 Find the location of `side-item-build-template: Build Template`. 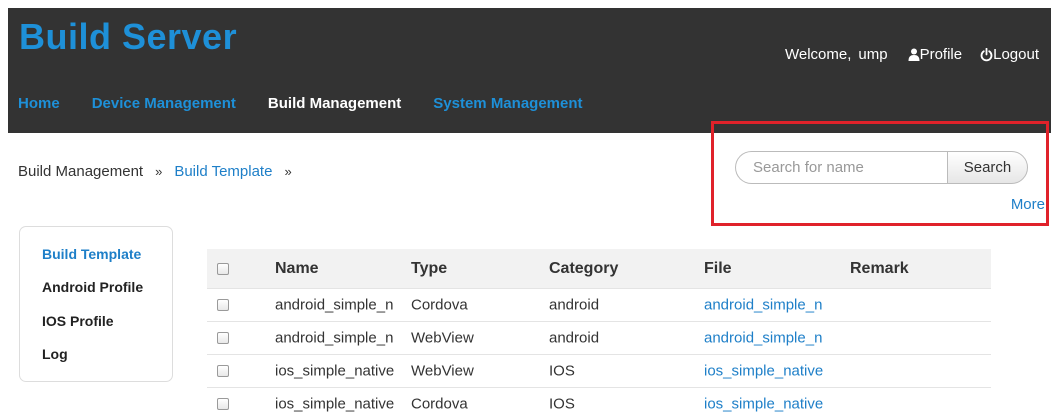

side-item-build-template: Build Template is located at coordinates (91, 254).